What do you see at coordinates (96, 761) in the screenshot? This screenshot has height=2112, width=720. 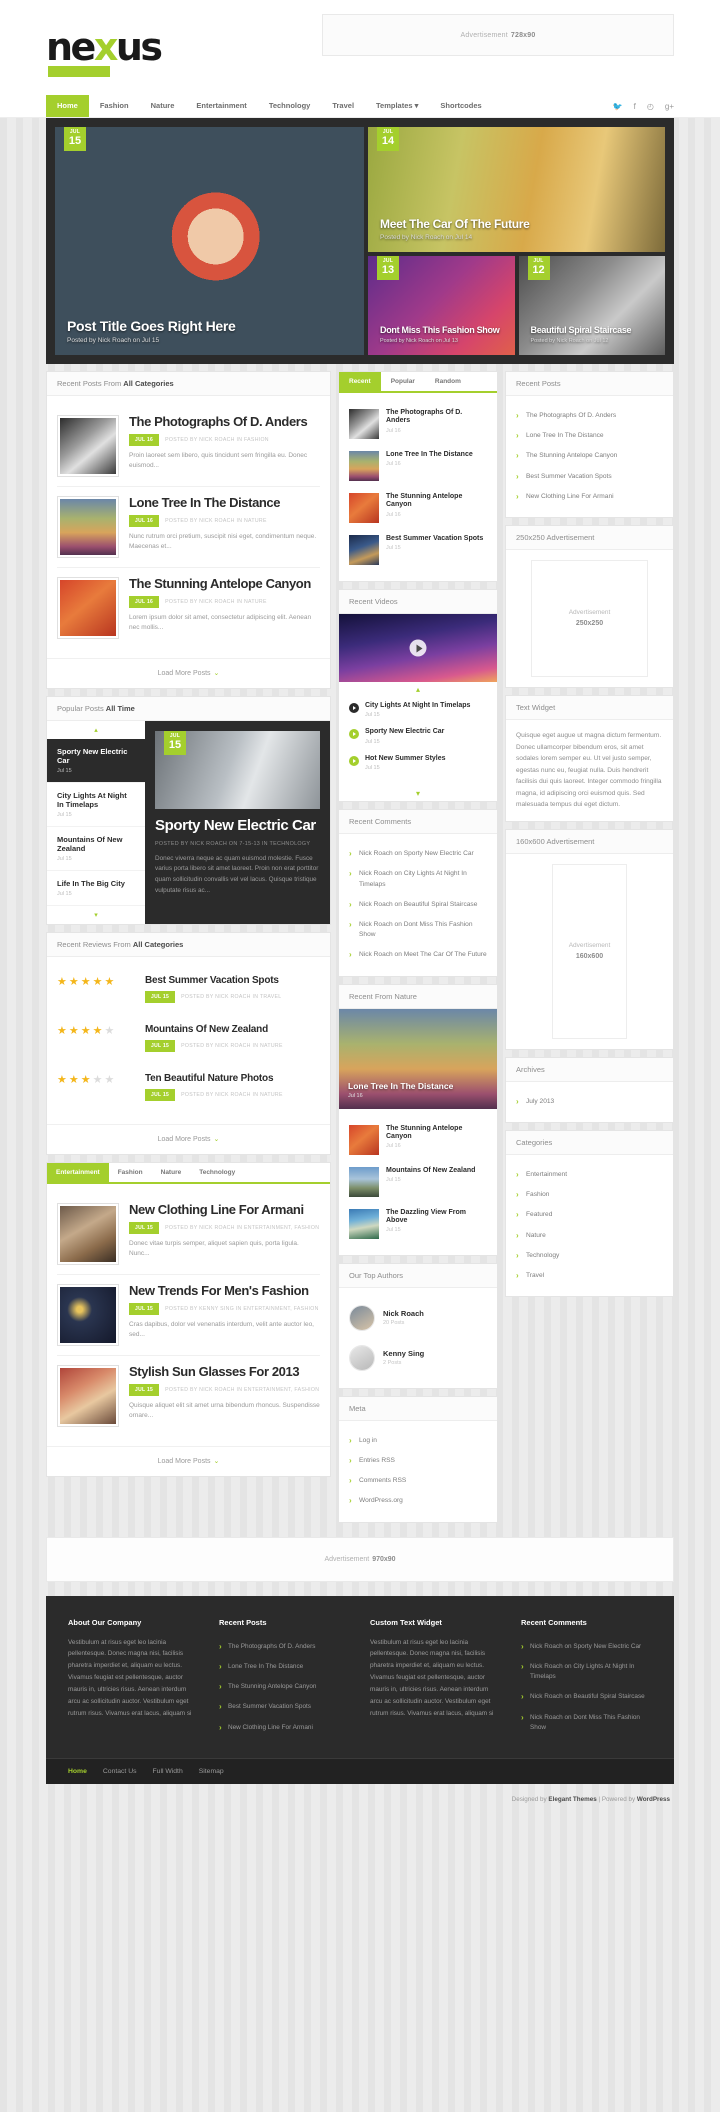 I see `popular-post-item: Sporty New Electric Car Jul 15` at bounding box center [96, 761].